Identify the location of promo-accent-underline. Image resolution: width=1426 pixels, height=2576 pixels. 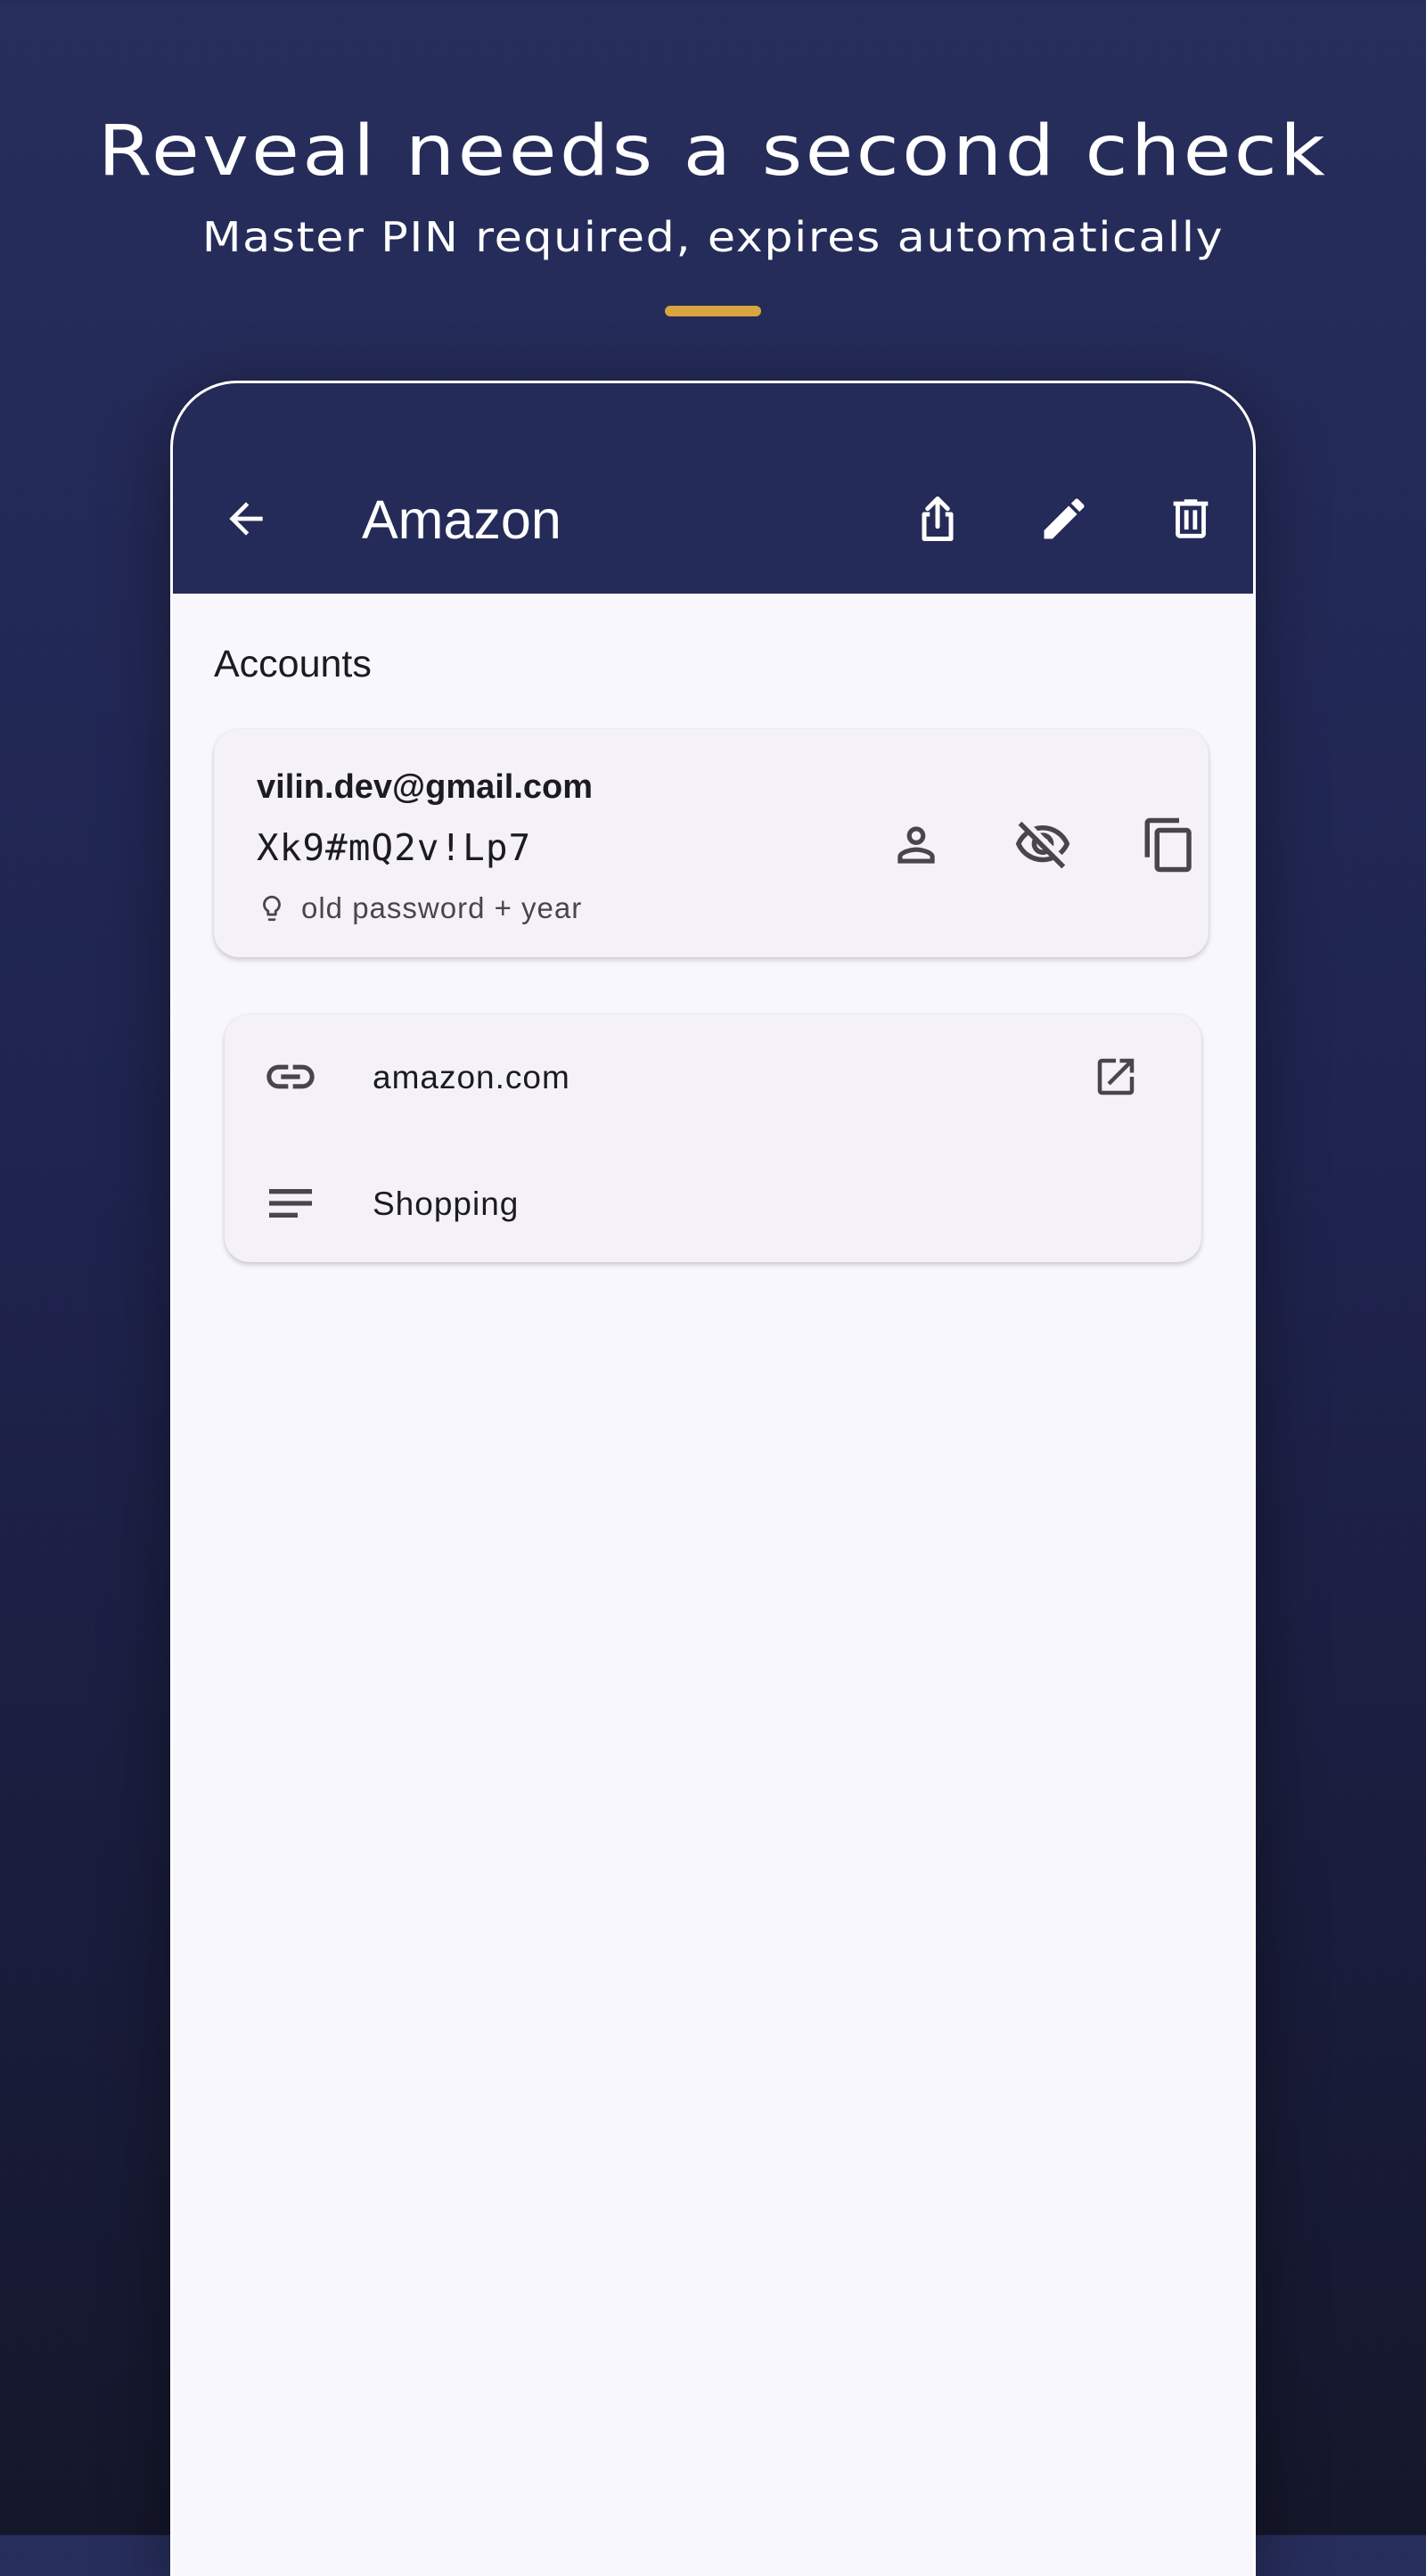
(713, 311).